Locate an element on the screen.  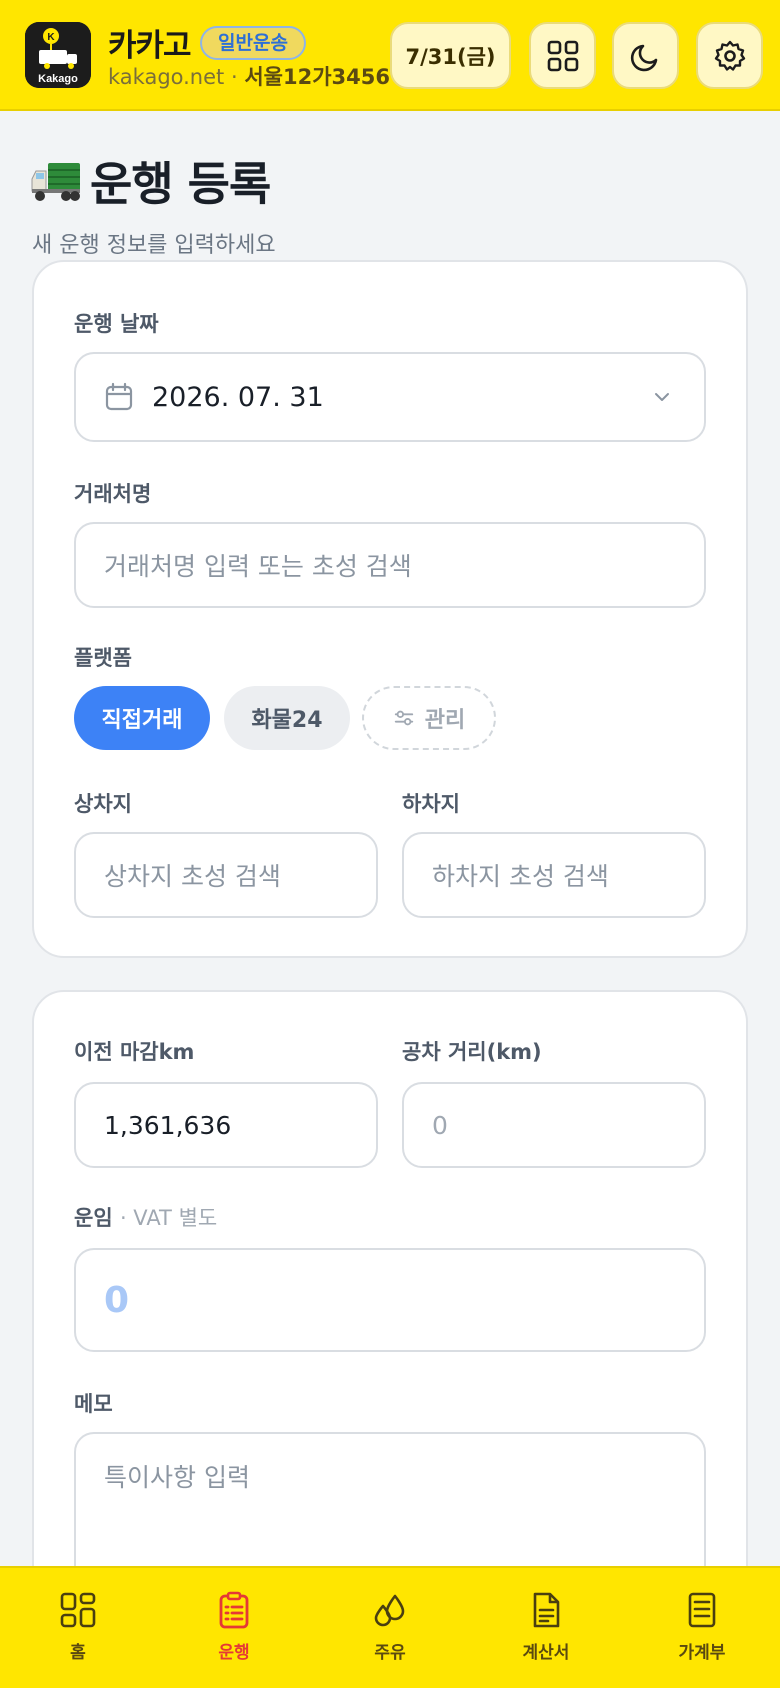
clipboard-icon is located at coordinates (234, 1610).